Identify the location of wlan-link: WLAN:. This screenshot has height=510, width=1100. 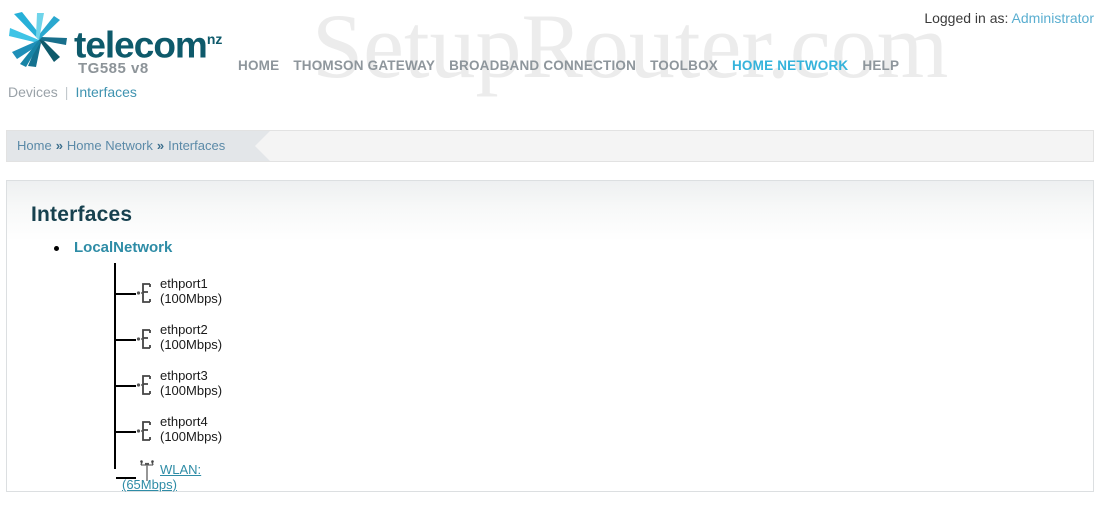
(180, 469).